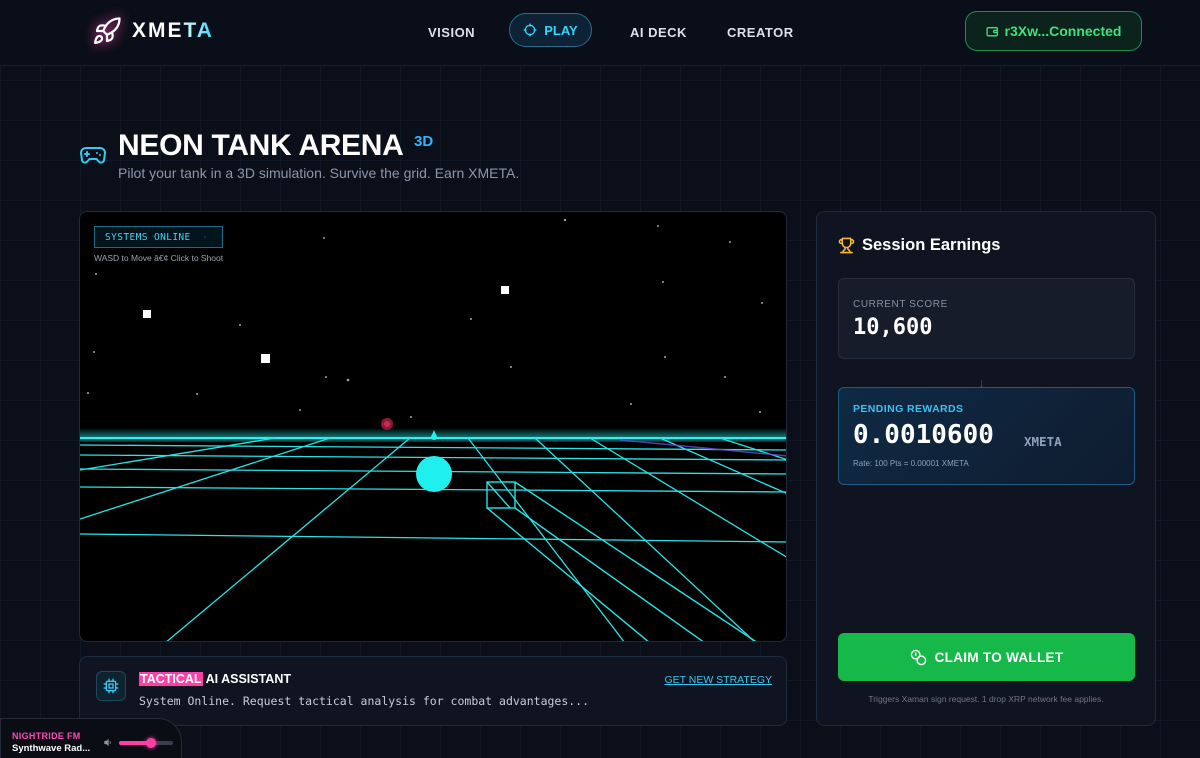 Image resolution: width=1200 pixels, height=758 pixels. What do you see at coordinates (999, 657) in the screenshot?
I see `claim-label: CLAIM TO WALLET` at bounding box center [999, 657].